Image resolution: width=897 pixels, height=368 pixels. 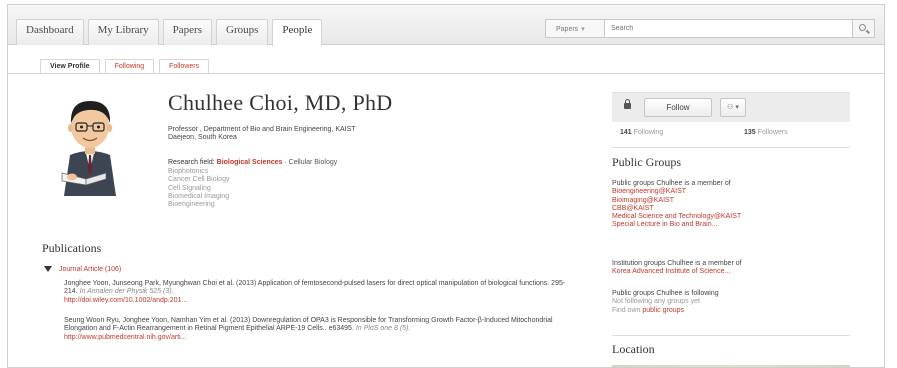 What do you see at coordinates (184, 66) in the screenshot?
I see `subtab-followers: Followers` at bounding box center [184, 66].